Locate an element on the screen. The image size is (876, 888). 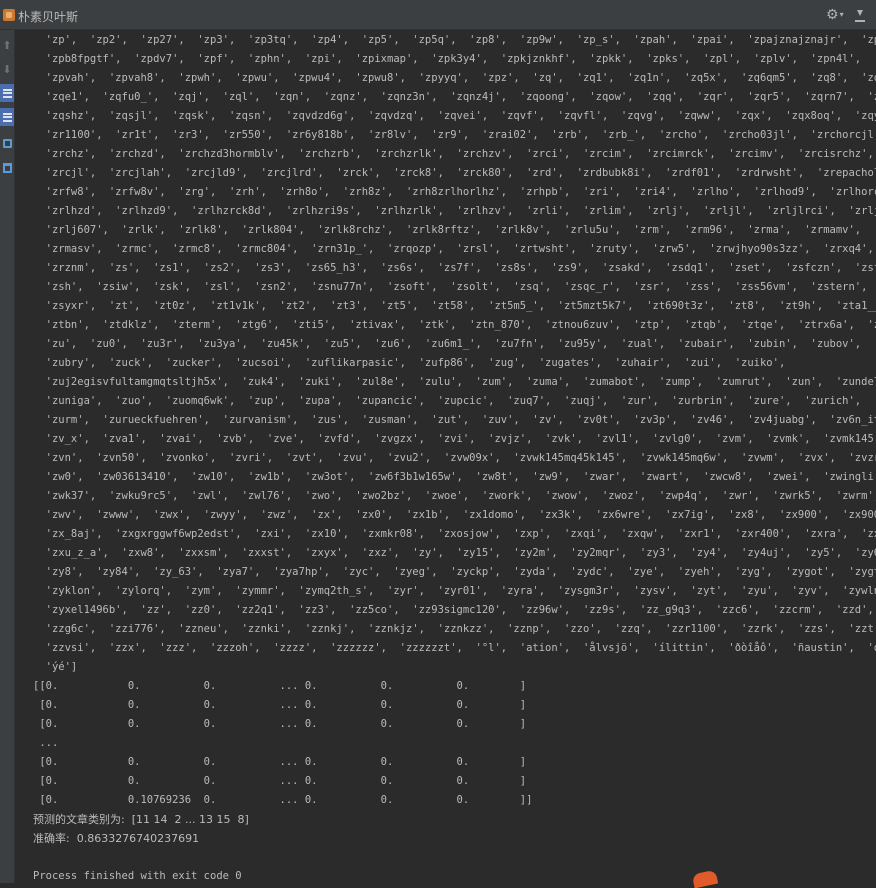
print-button is located at coordinates (7, 143).